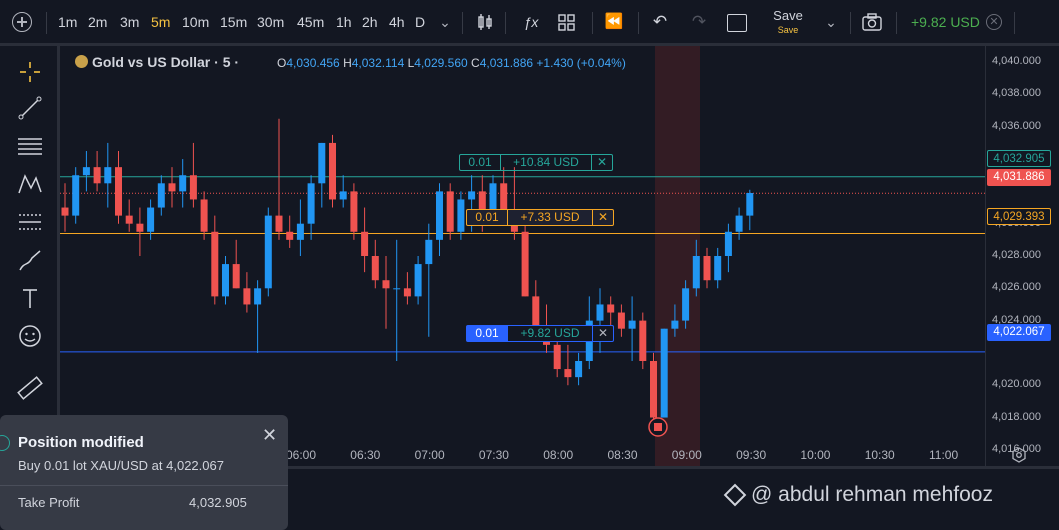 The height and width of the screenshot is (530, 1059). I want to click on take-profit-order: 0.01 +10.84 USD ✕, so click(536, 162).